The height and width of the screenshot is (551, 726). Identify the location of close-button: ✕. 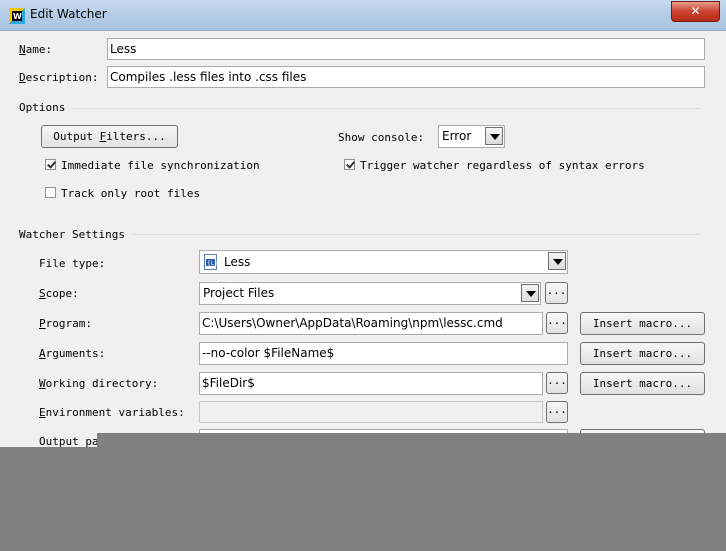
(695, 11).